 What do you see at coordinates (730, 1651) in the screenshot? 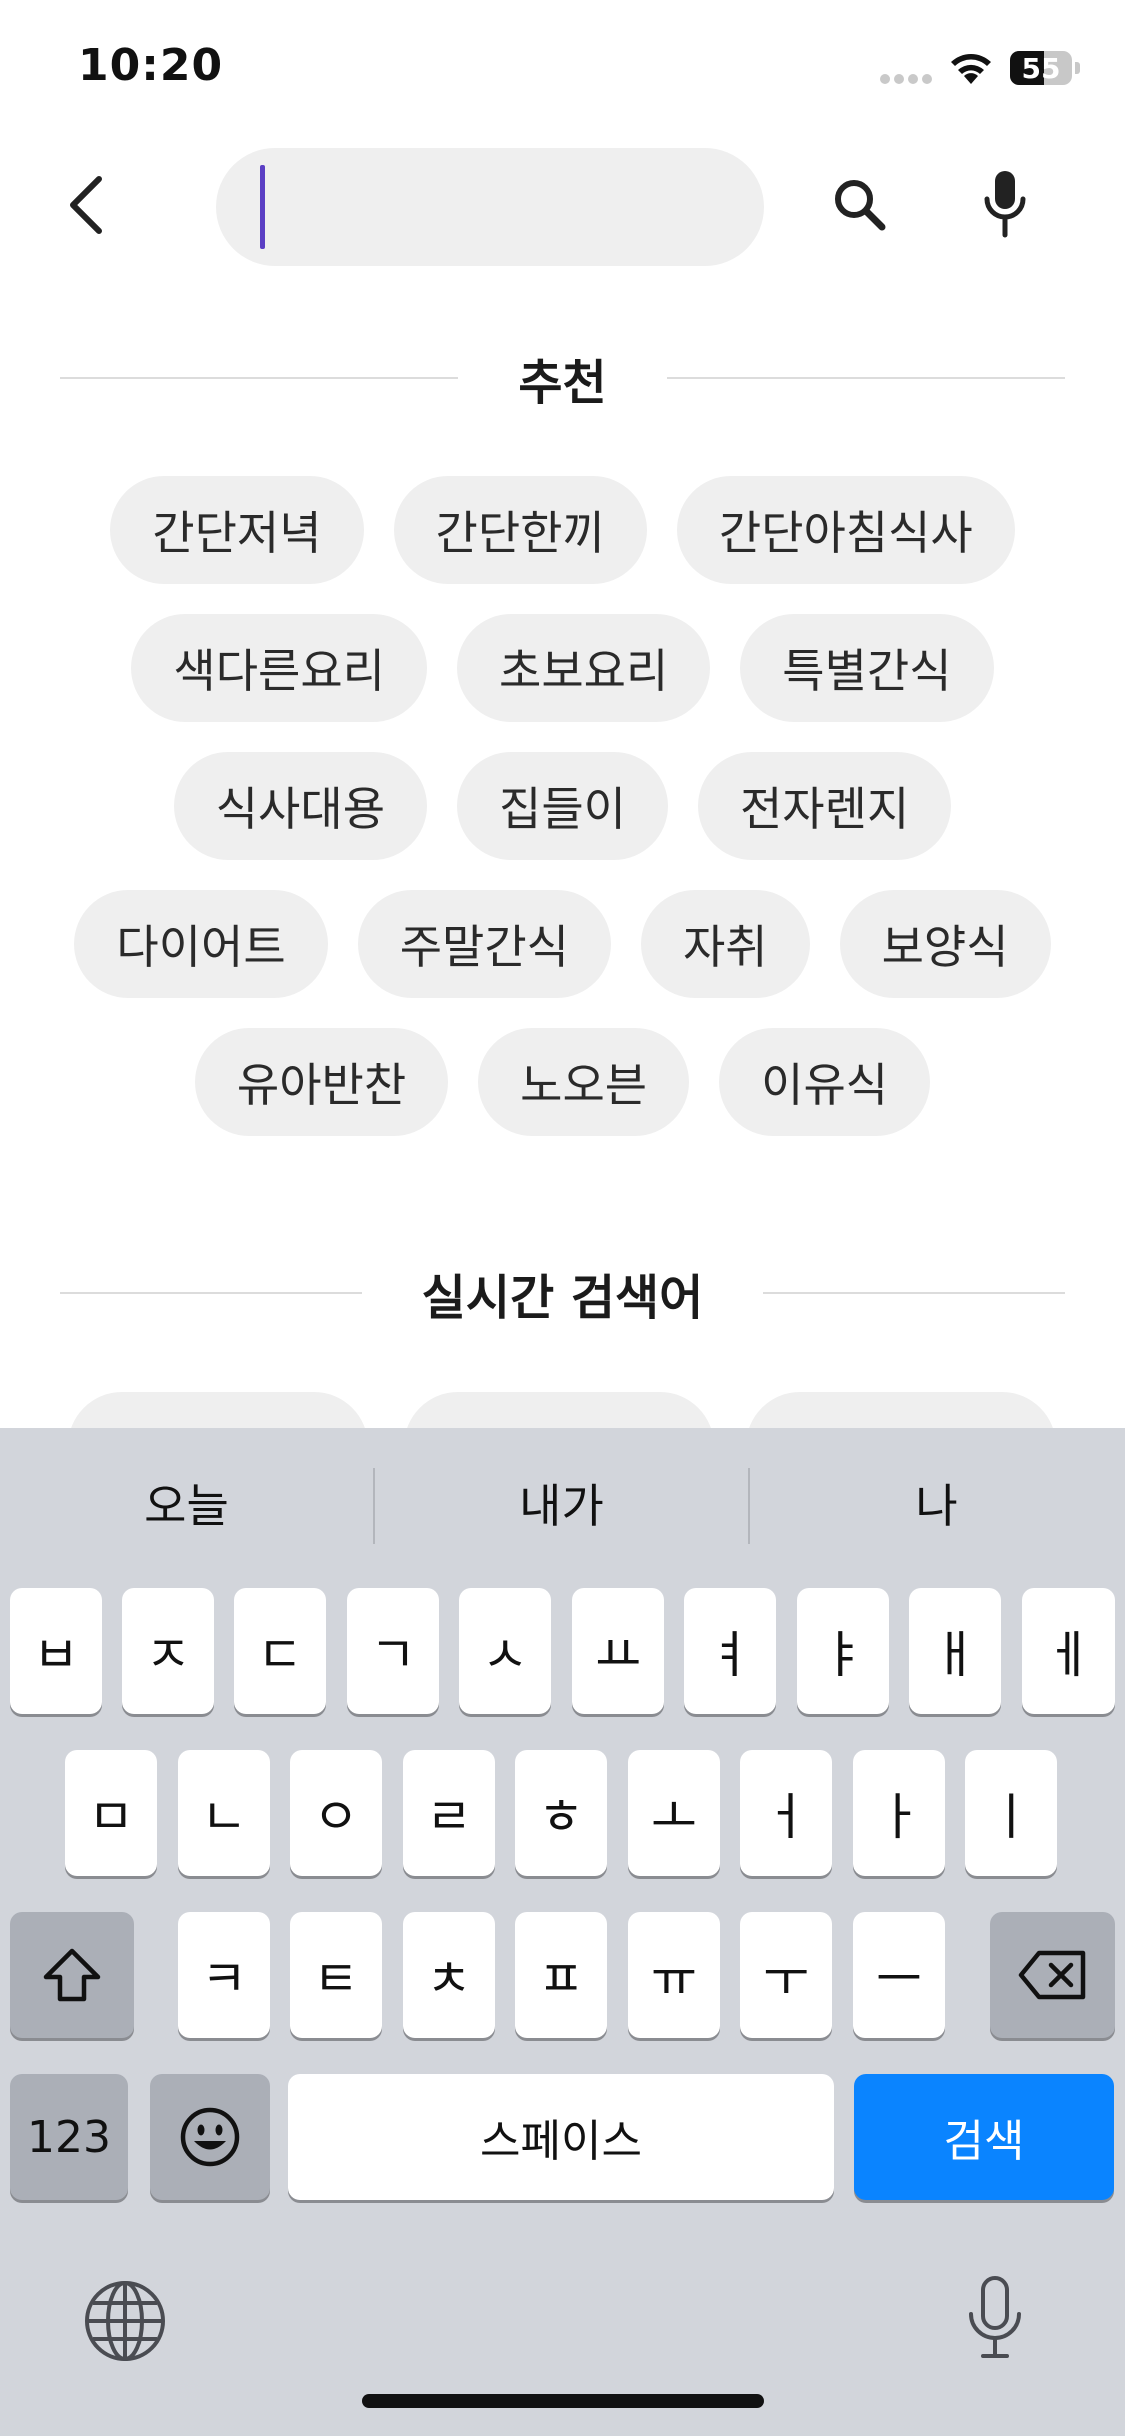
I see `key: ㅕ` at bounding box center [730, 1651].